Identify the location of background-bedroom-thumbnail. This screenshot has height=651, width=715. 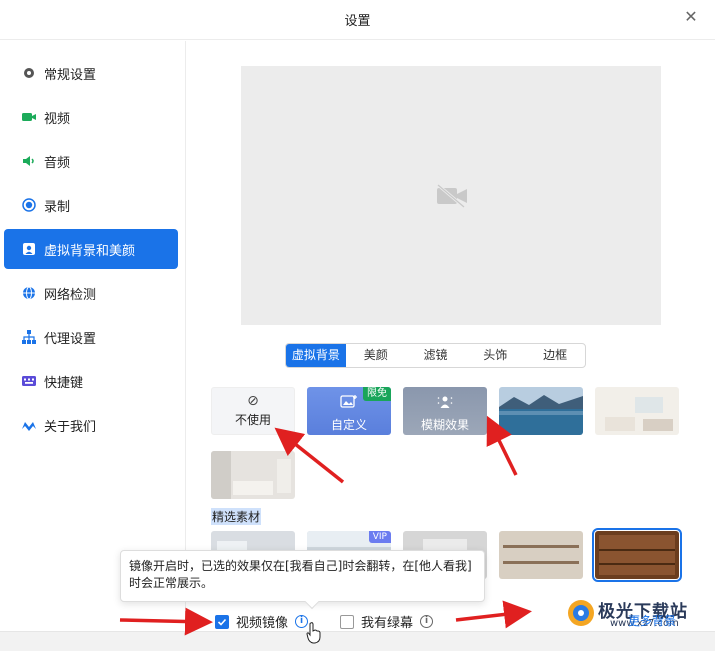
(253, 475).